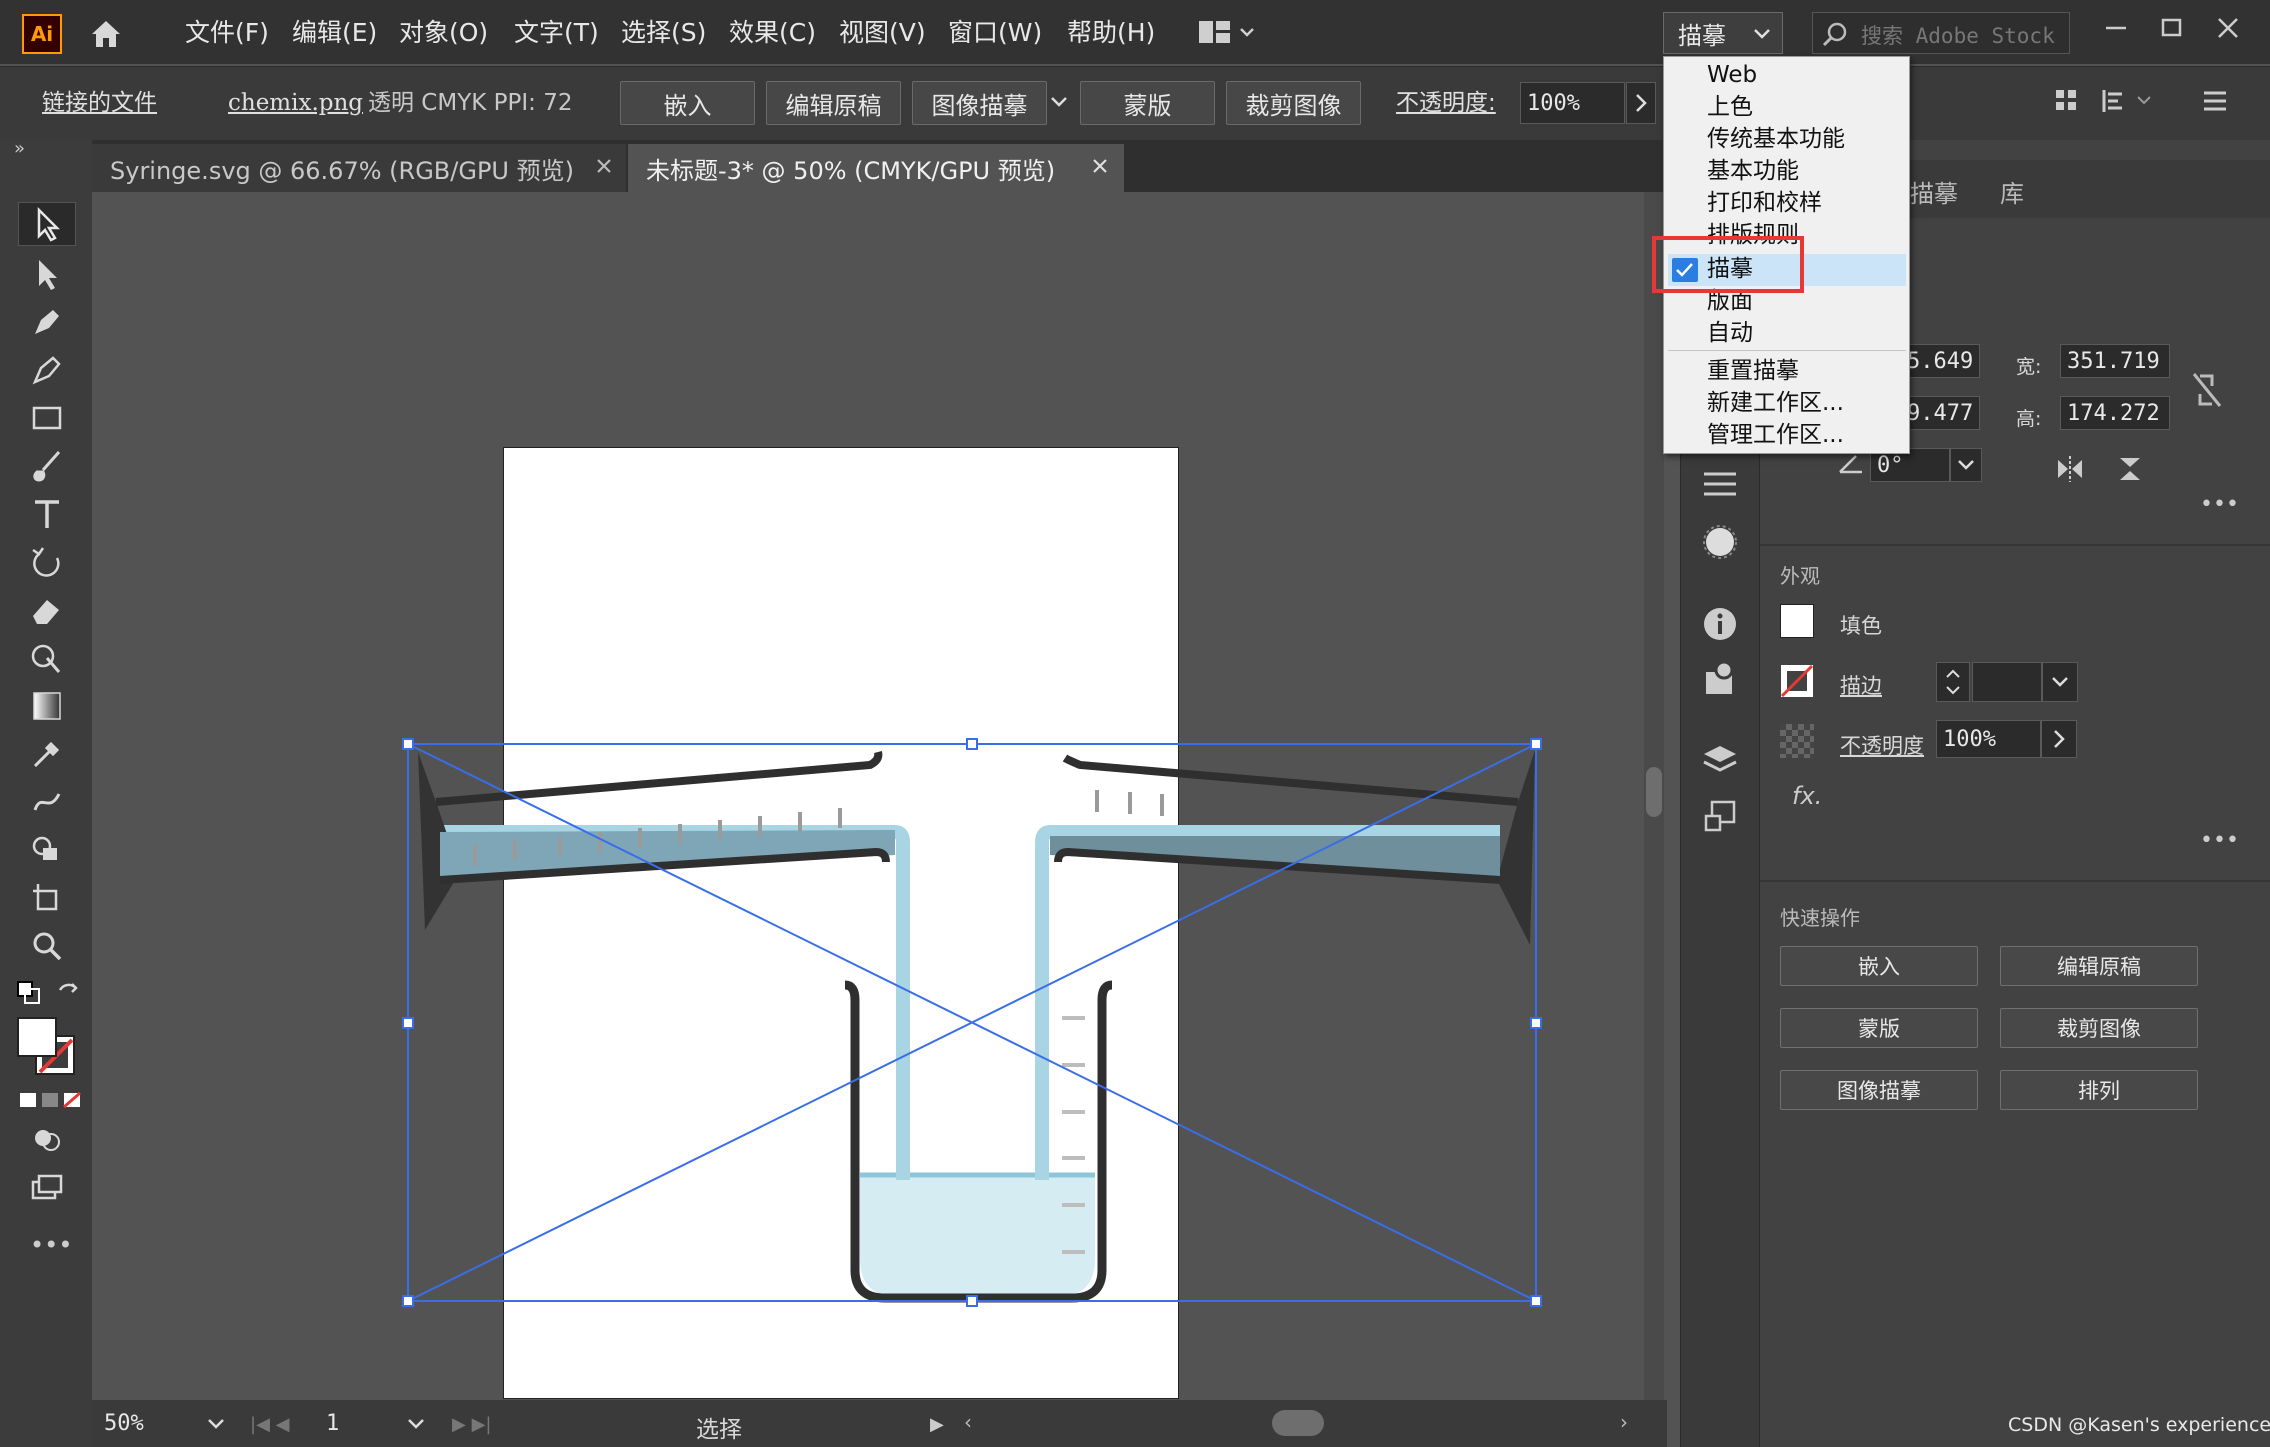 This screenshot has height=1447, width=2270. Describe the element at coordinates (2139, 1425) in the screenshot. I see `watermark: CSDN @Kasen's experience` at that location.